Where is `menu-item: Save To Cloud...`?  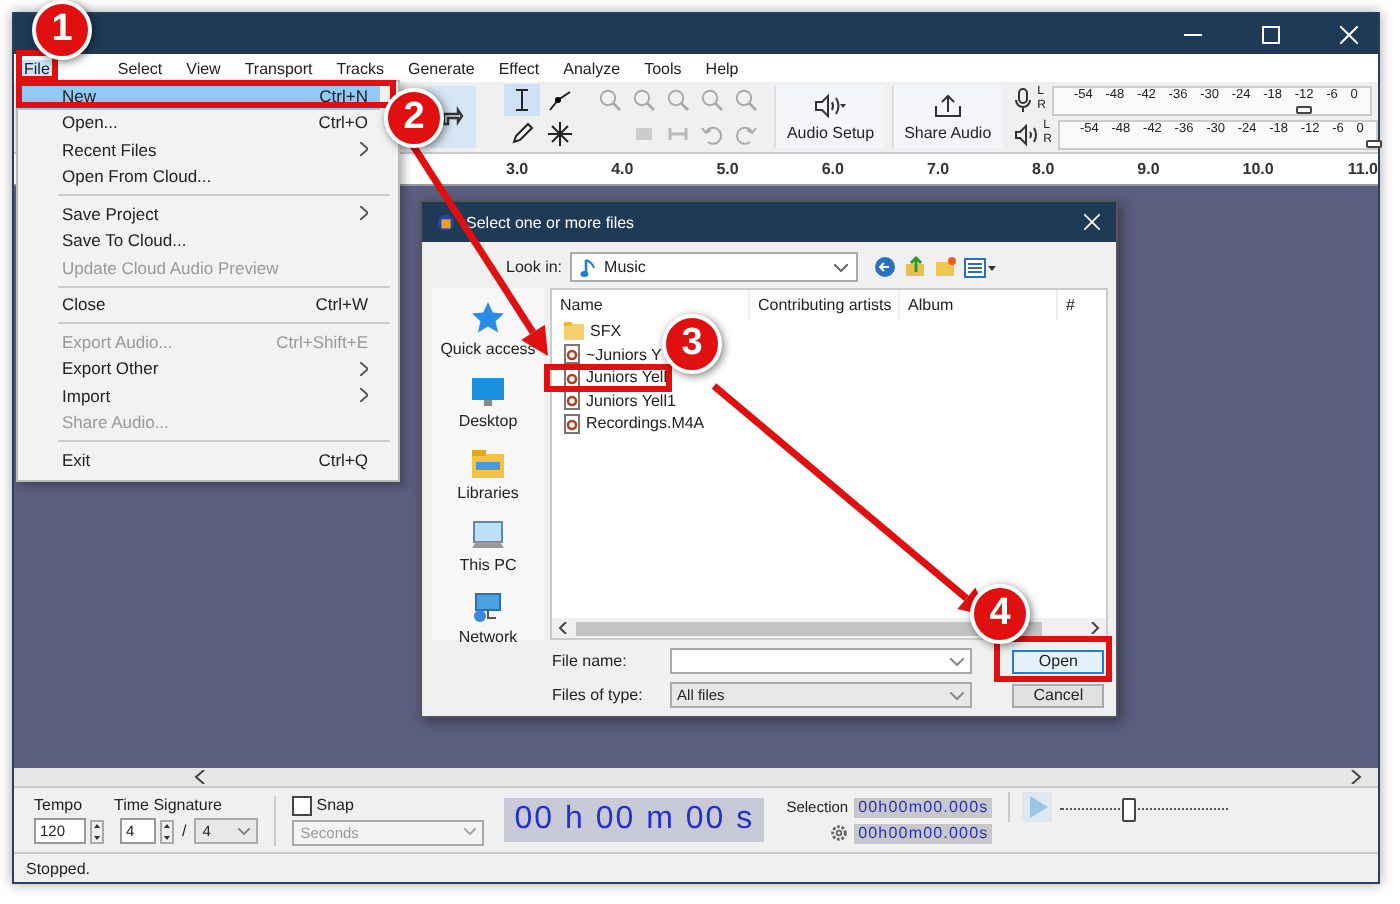
menu-item: Save To Cloud... is located at coordinates (199, 240).